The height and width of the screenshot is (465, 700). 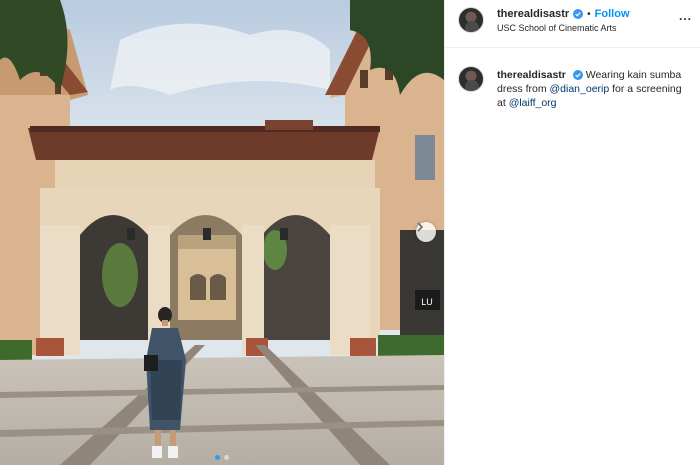 I want to click on carousel-indicator, so click(x=222, y=457).